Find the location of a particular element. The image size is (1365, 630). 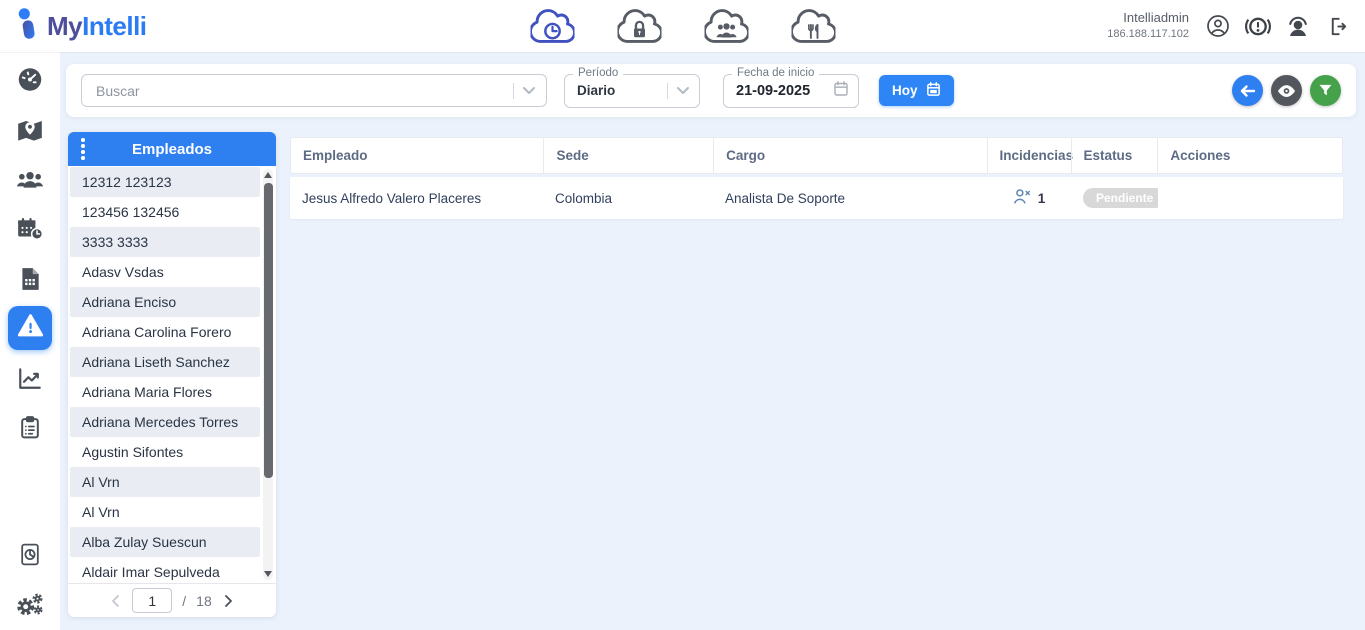

user-name: Intelliadmin is located at coordinates (1156, 18).